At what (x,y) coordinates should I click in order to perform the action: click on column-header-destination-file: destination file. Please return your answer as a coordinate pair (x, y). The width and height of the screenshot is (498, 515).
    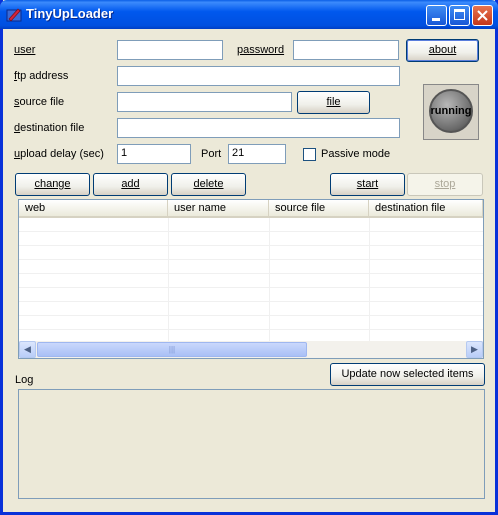
    Looking at the image, I should click on (426, 209).